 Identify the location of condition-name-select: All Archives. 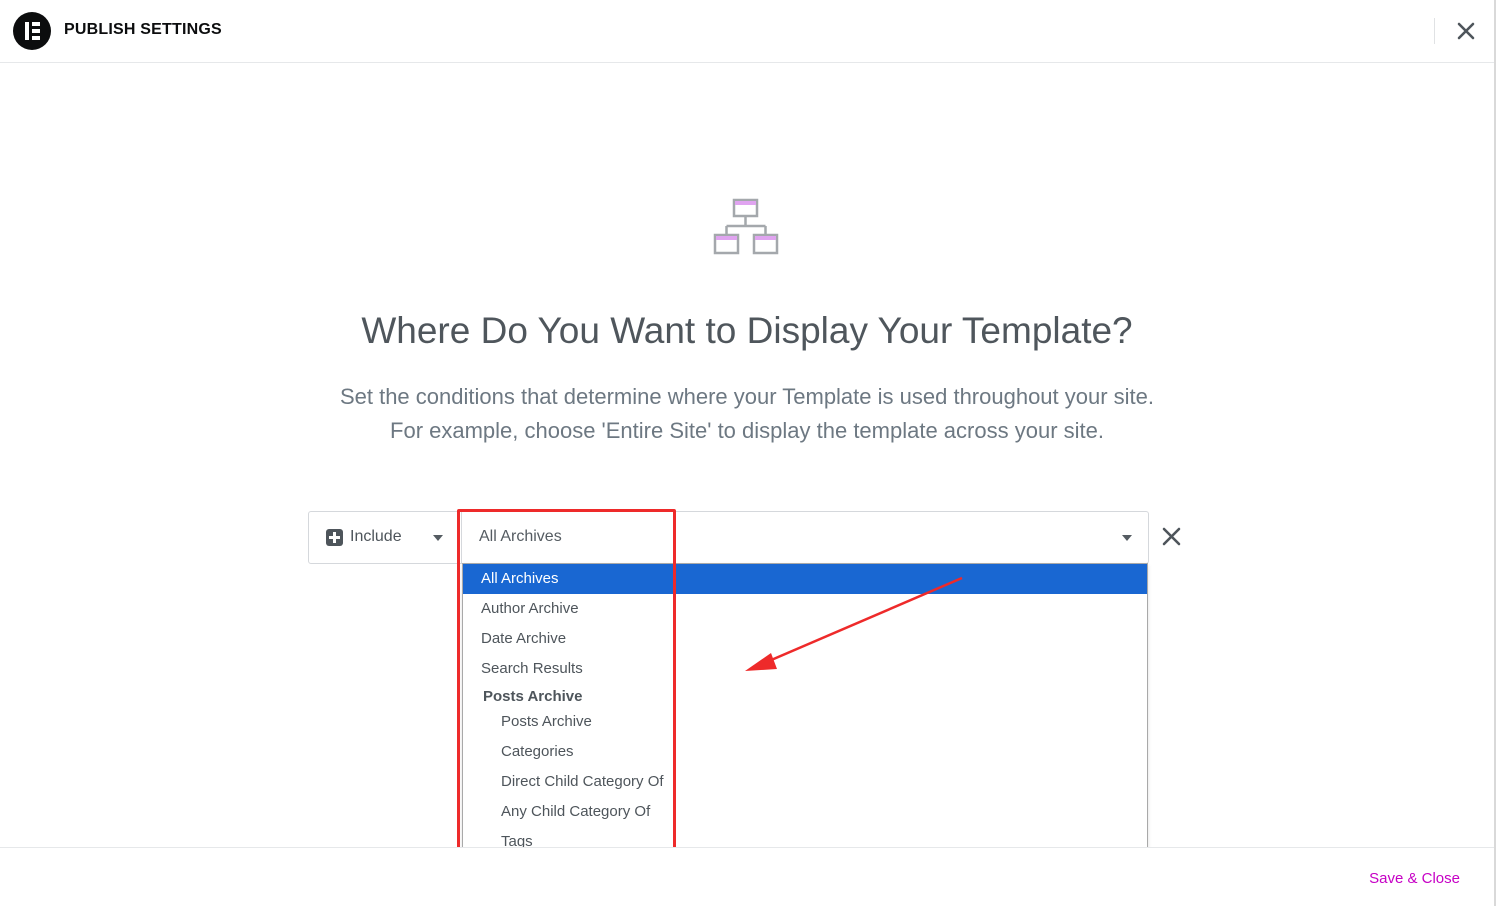
(520, 537).